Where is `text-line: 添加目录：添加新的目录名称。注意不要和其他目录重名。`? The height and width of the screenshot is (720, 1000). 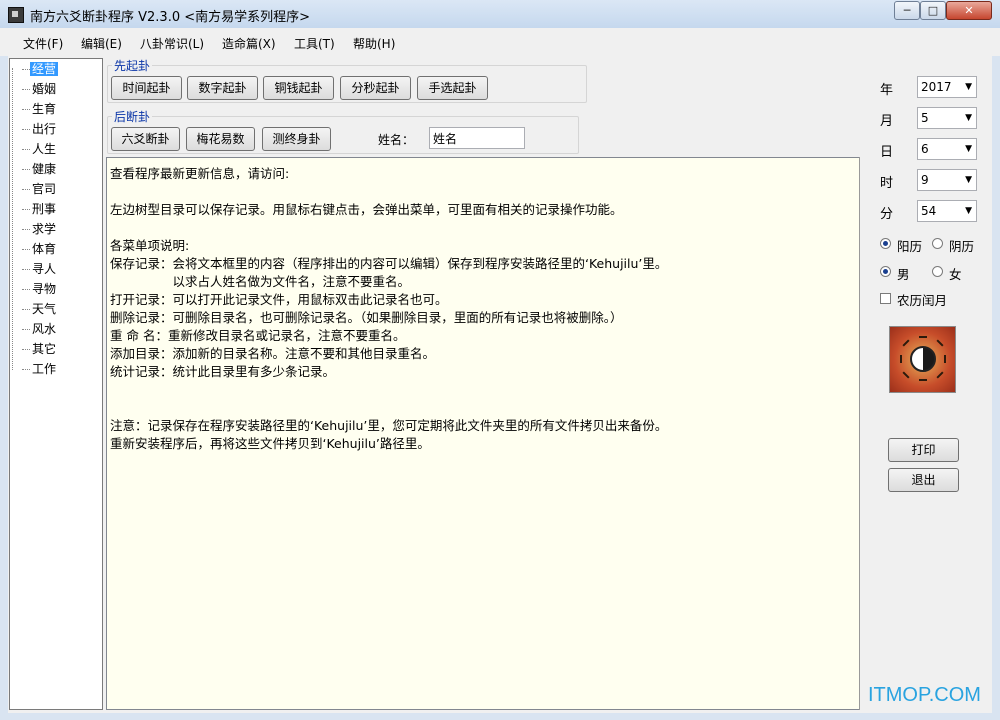
text-line: 添加目录：添加新的目录名称。注意不要和其他目录重名。 is located at coordinates (273, 353).